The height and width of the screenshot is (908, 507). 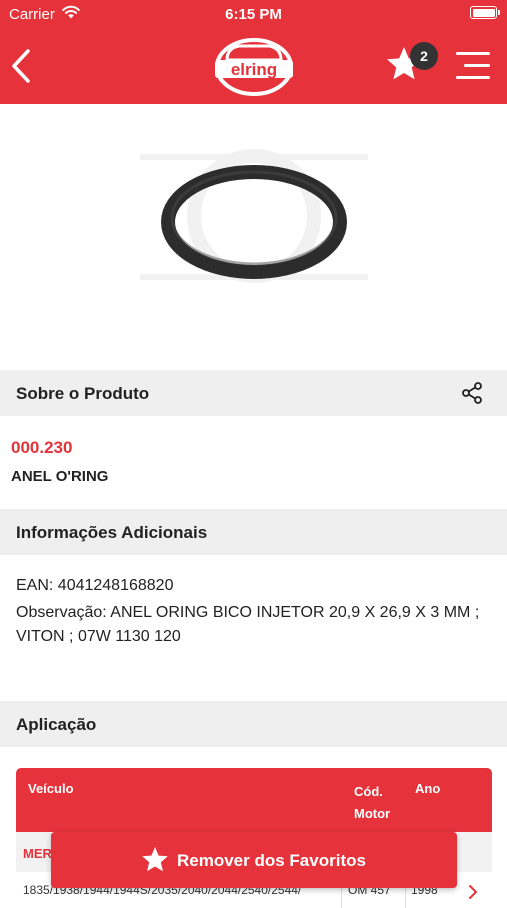 I want to click on status-time: 6:15 PM, so click(x=253, y=14).